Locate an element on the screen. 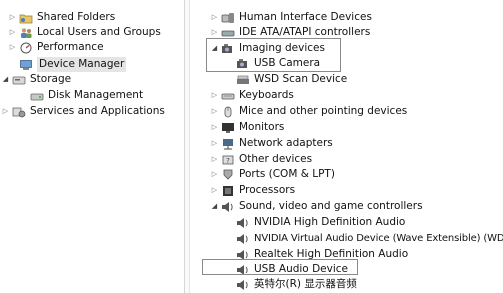 The height and width of the screenshot is (293, 503). device-category-ports: ▷ Ports (COM & LPT) is located at coordinates (272, 174).